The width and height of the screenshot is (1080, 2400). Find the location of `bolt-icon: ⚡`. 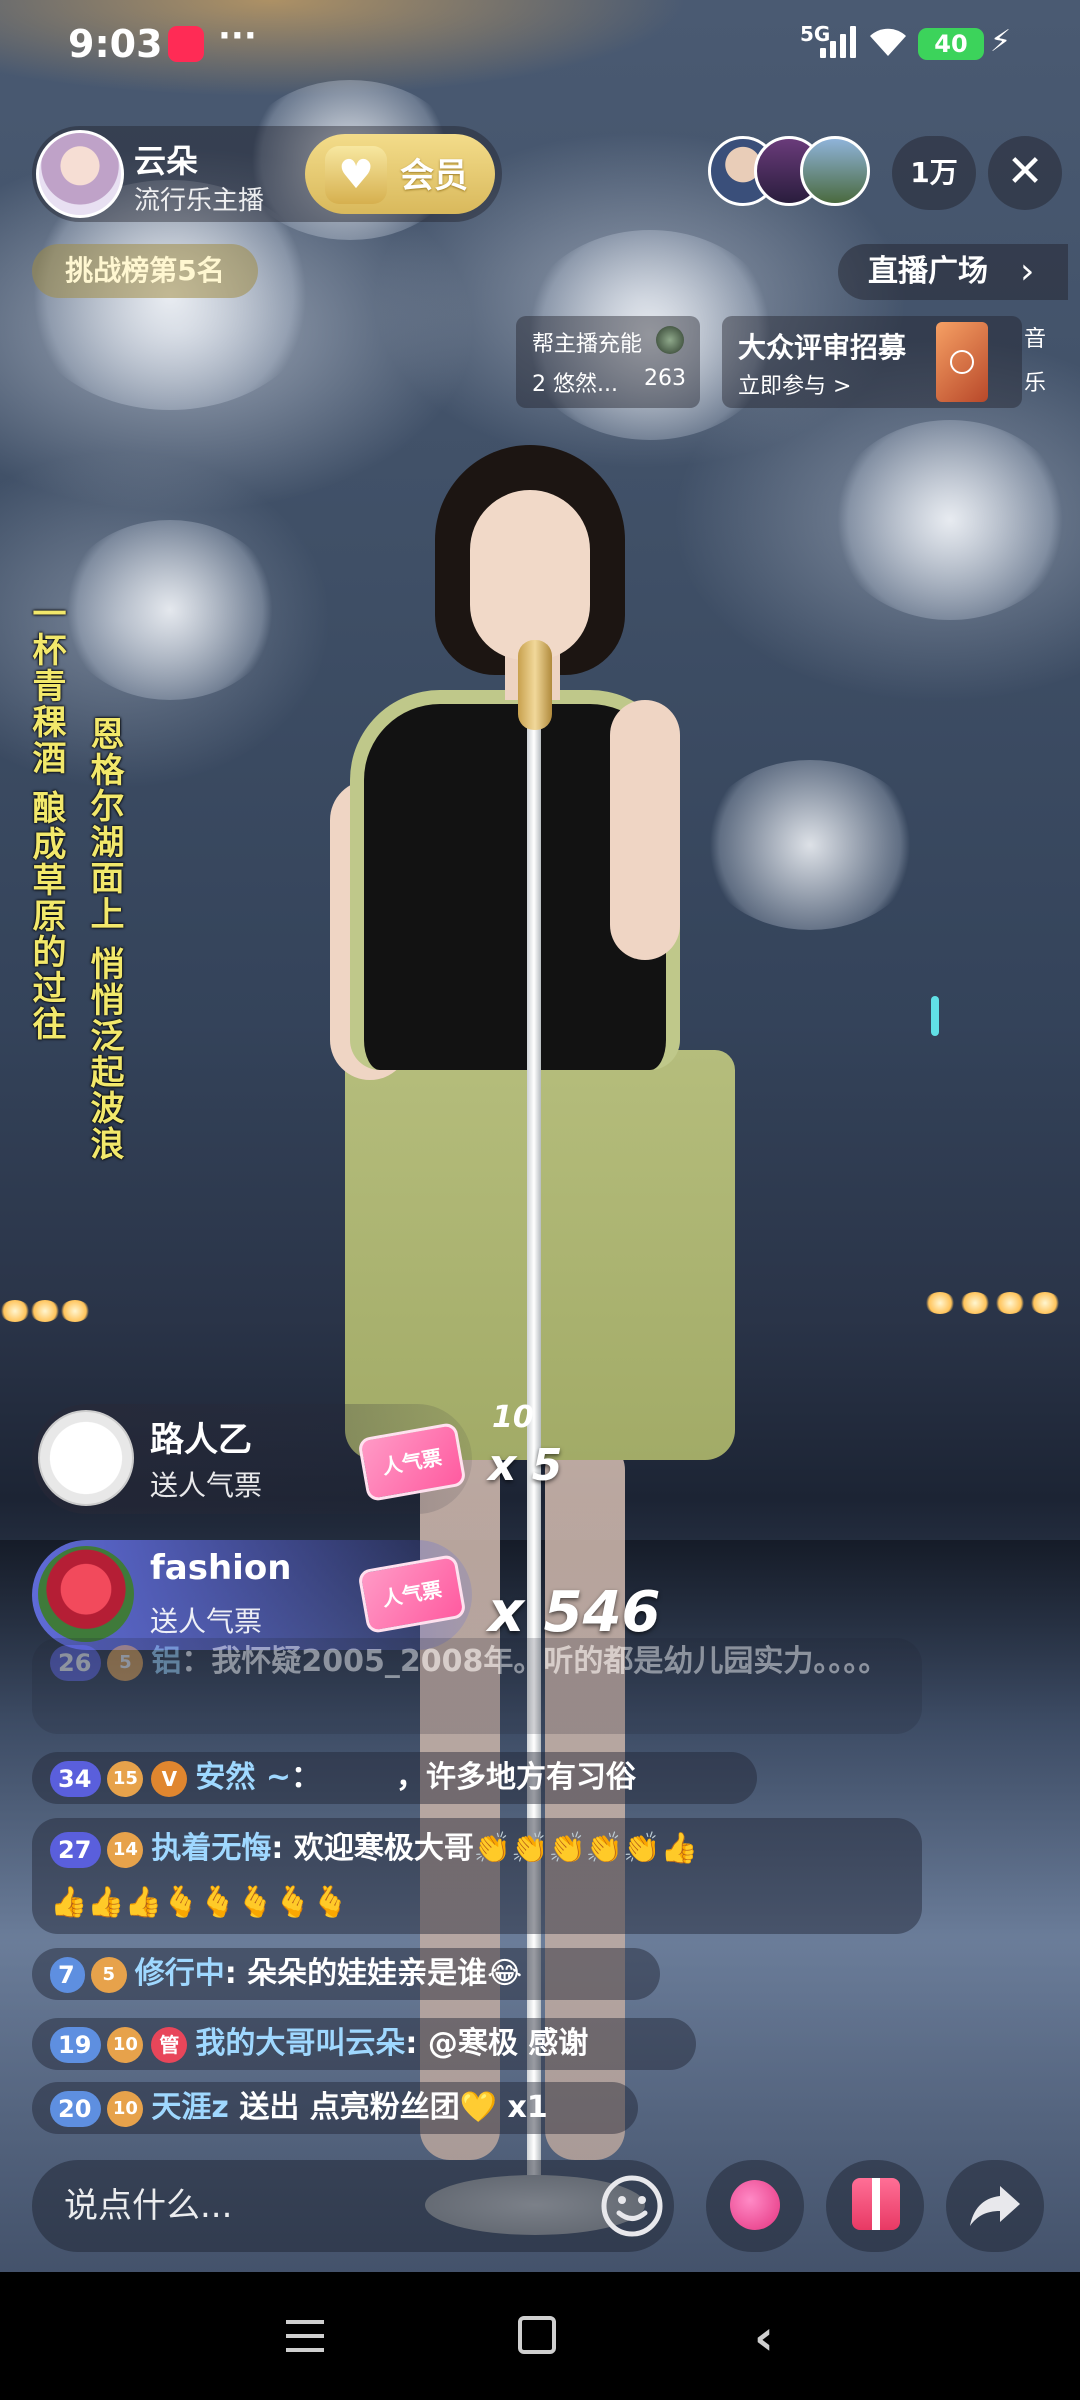

bolt-icon: ⚡ is located at coordinates (1001, 41).